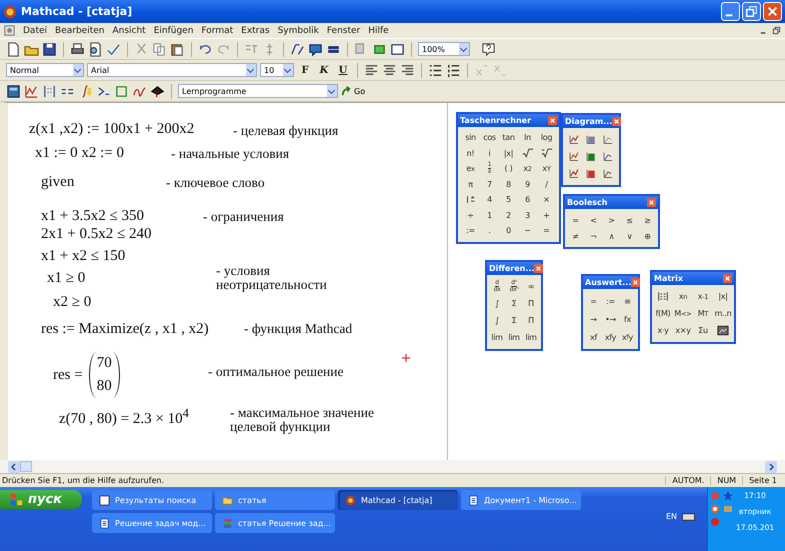  What do you see at coordinates (527, 184) in the screenshot?
I see `palette-key: 9` at bounding box center [527, 184].